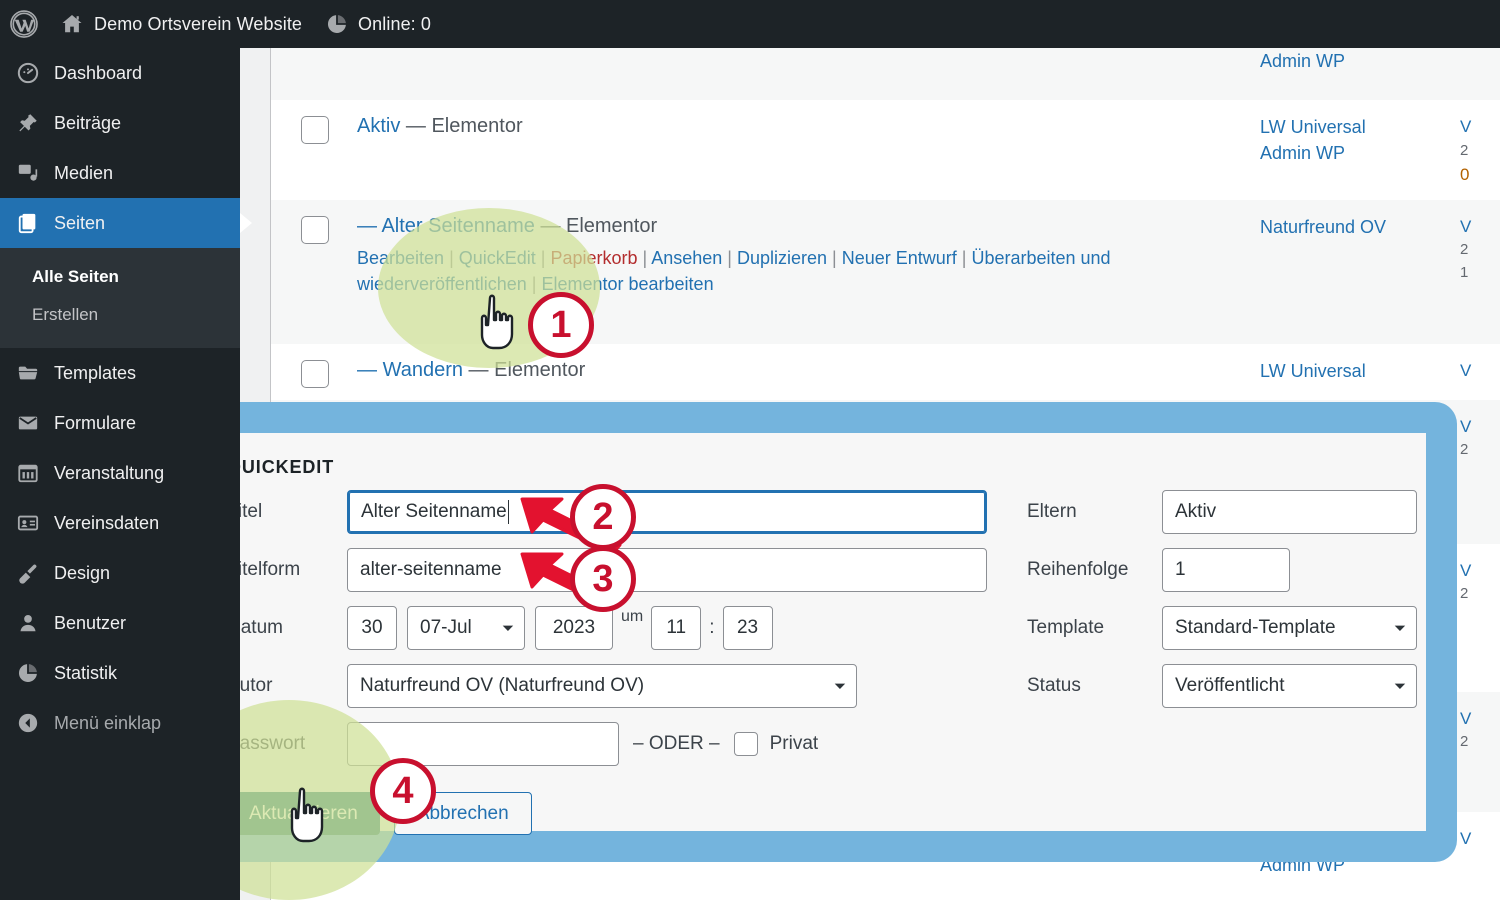  What do you see at coordinates (400, 258) in the screenshot?
I see `row-action-bearbeiten: Bearbeiten` at bounding box center [400, 258].